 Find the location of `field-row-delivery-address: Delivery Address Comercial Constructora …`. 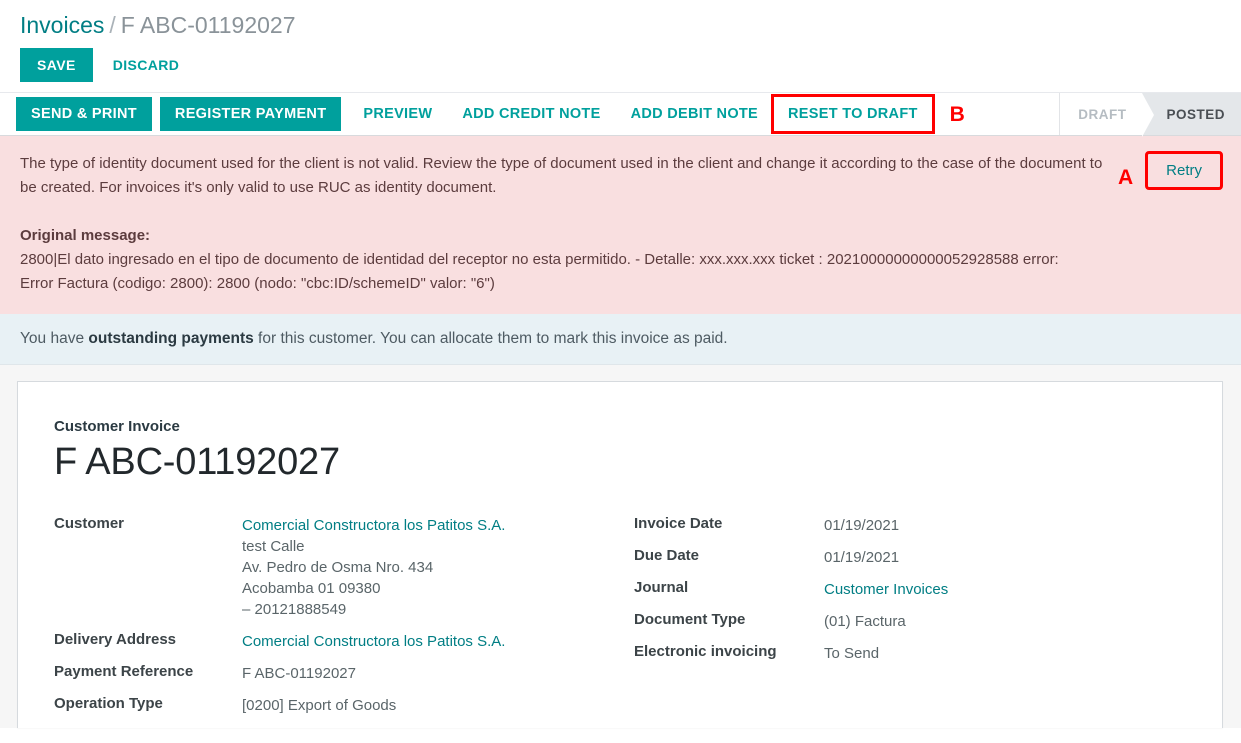

field-row-delivery-address: Delivery Address Comercial Constructora … is located at coordinates (344, 641).